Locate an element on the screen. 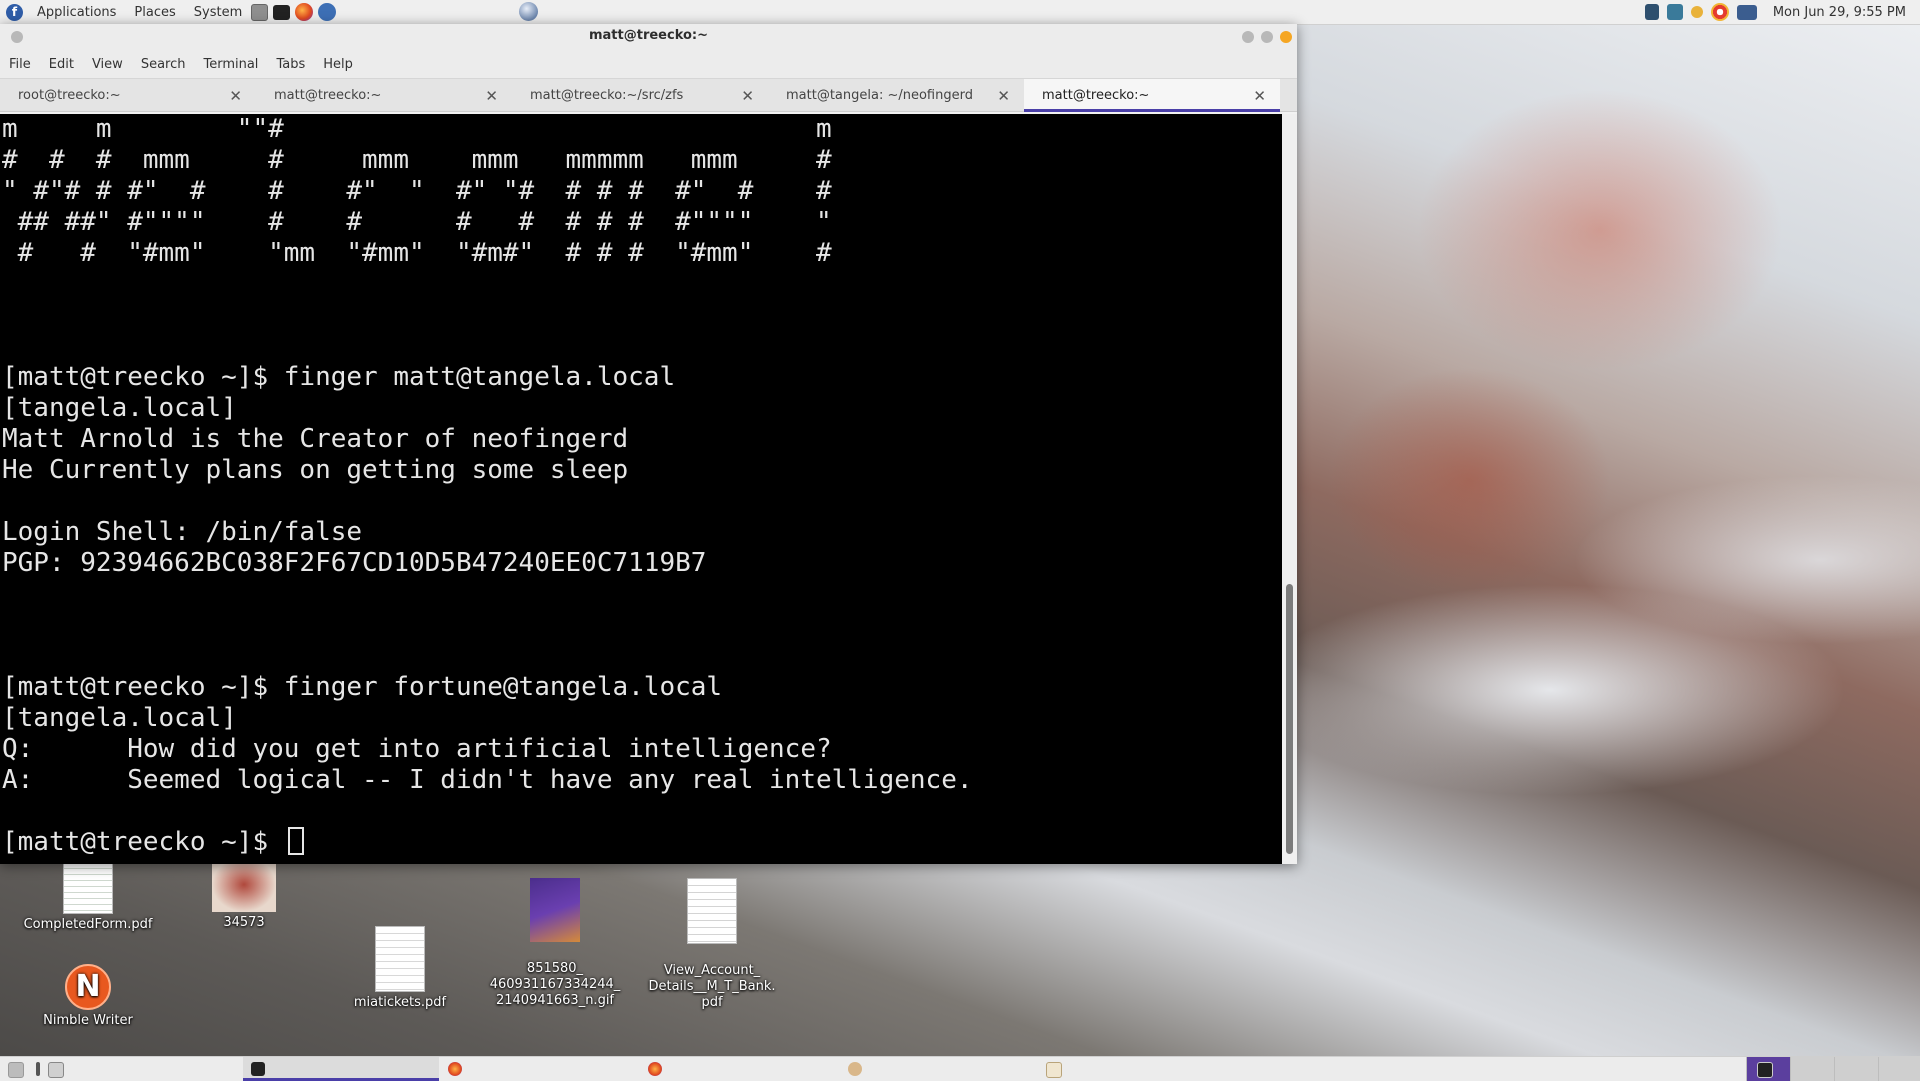  menu-terminal: Terminal is located at coordinates (230, 64).